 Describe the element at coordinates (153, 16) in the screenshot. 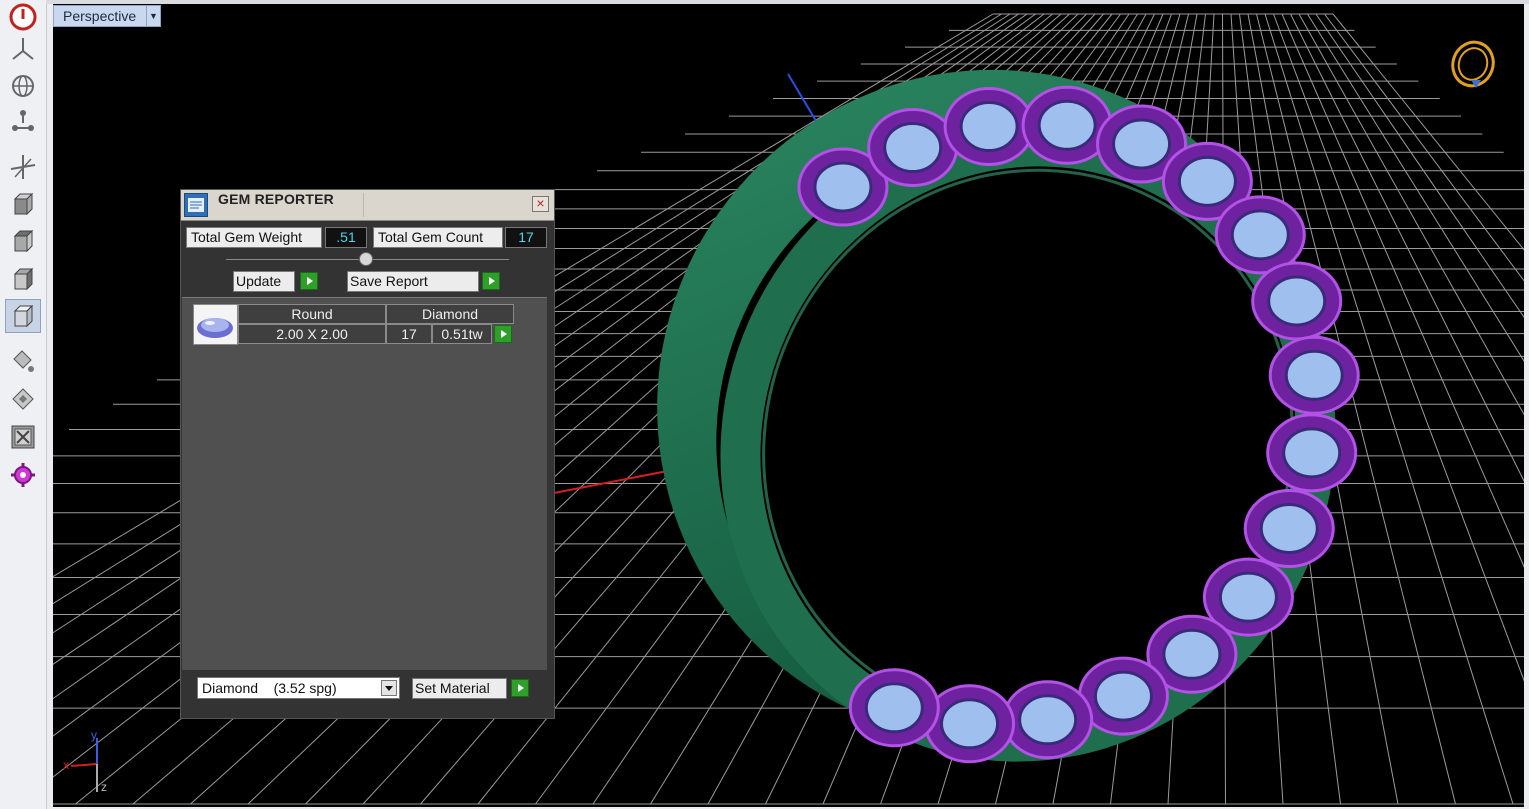

I see `chevron-down-icon: ▼` at that location.